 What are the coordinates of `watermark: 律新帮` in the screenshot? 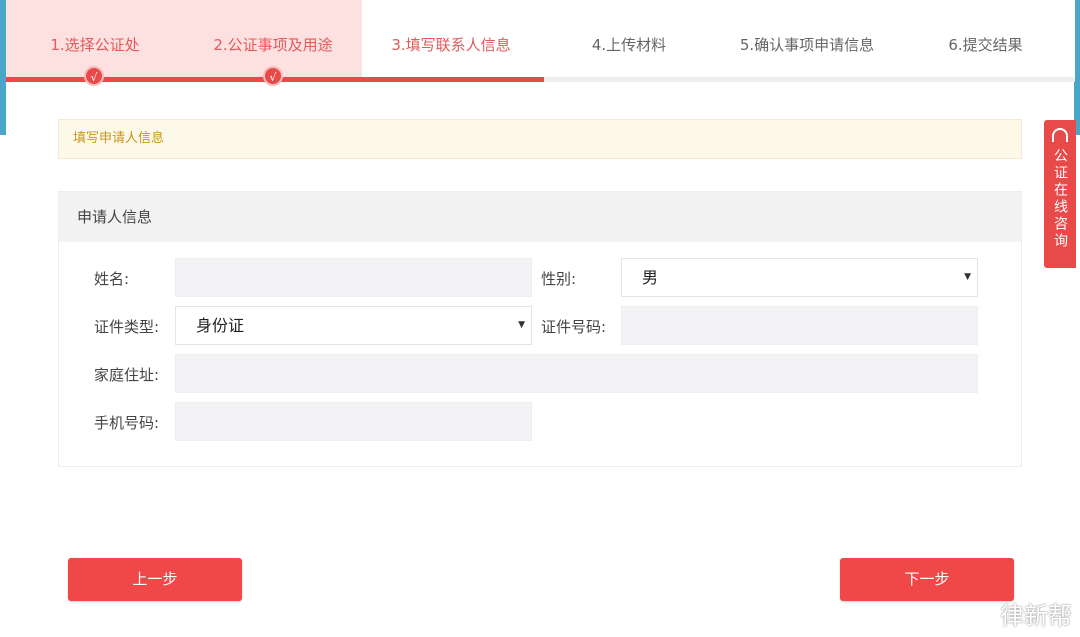 It's located at (1020, 613).